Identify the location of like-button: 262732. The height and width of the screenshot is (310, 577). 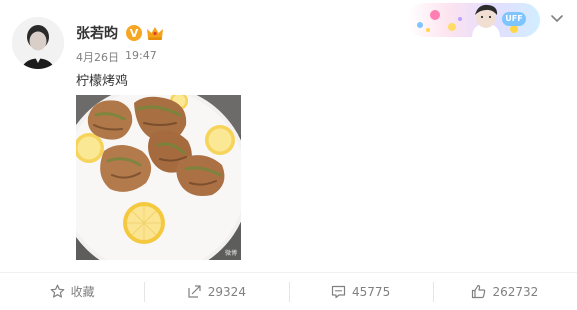
(504, 291).